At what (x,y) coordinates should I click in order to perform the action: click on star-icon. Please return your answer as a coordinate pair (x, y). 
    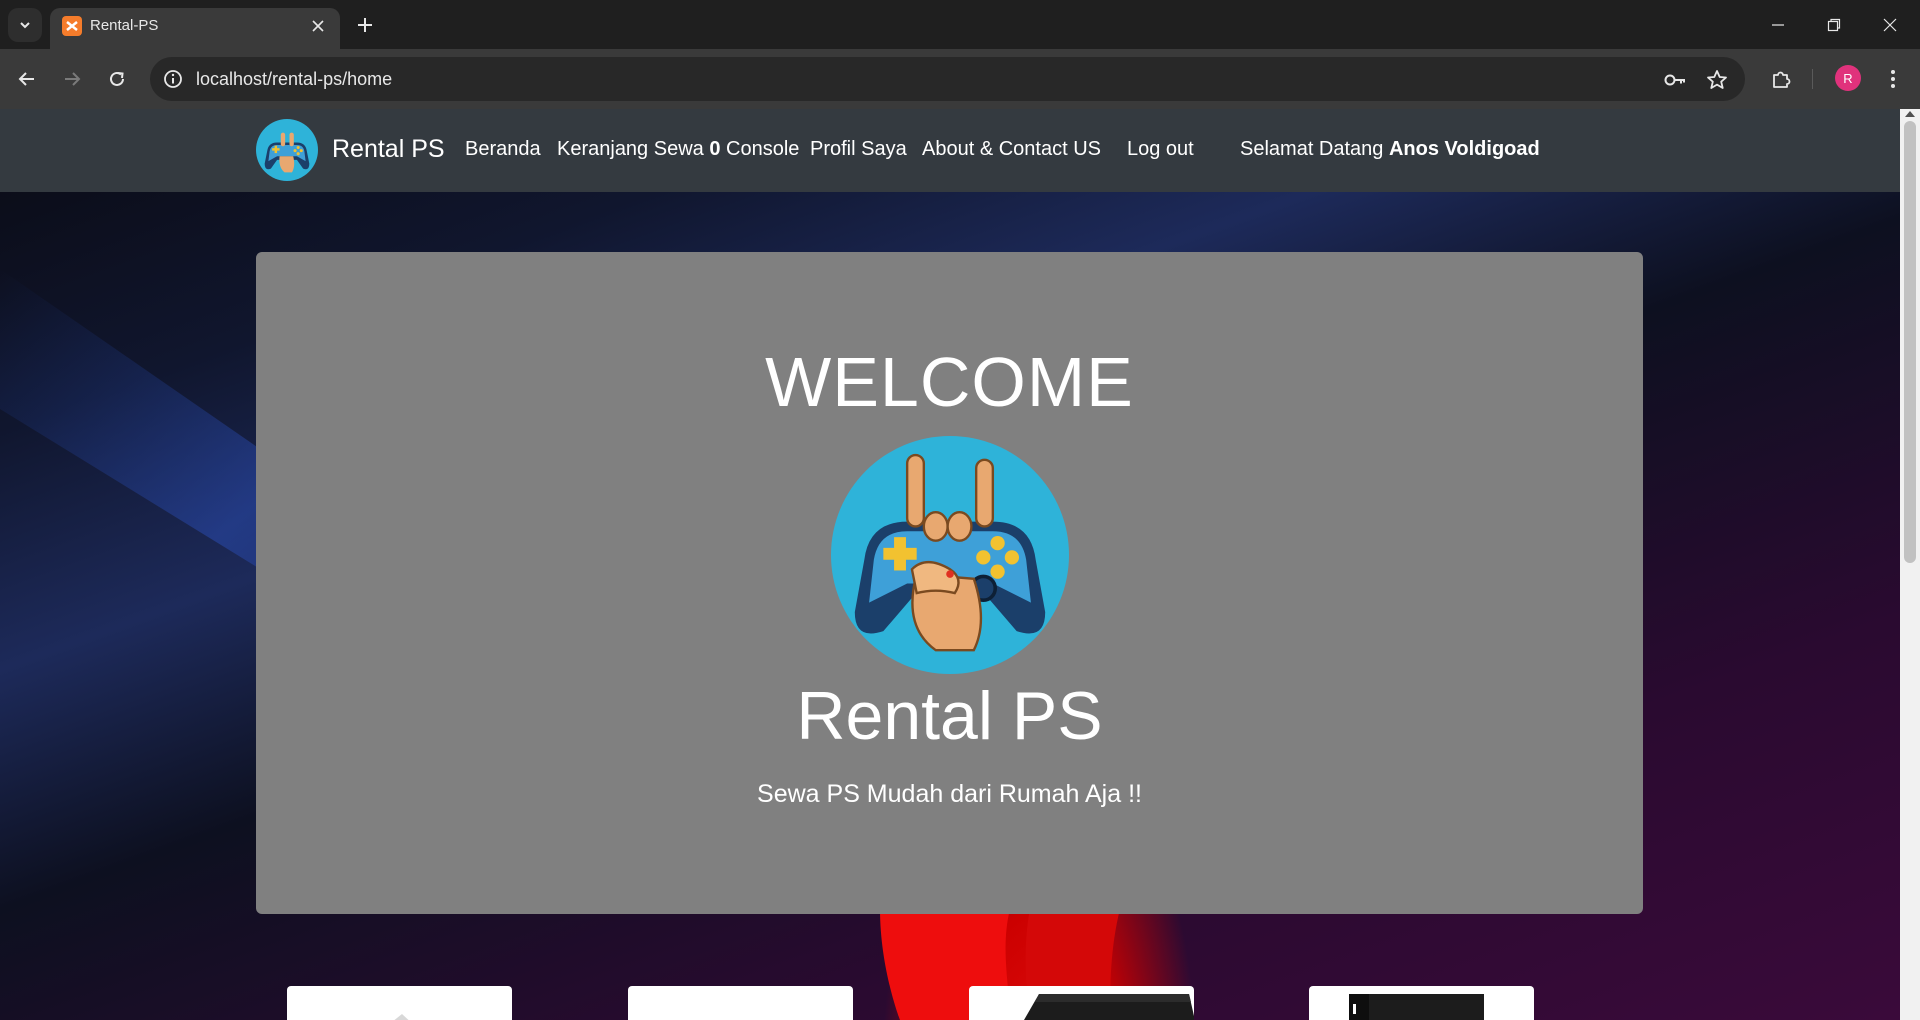
    Looking at the image, I should click on (1717, 79).